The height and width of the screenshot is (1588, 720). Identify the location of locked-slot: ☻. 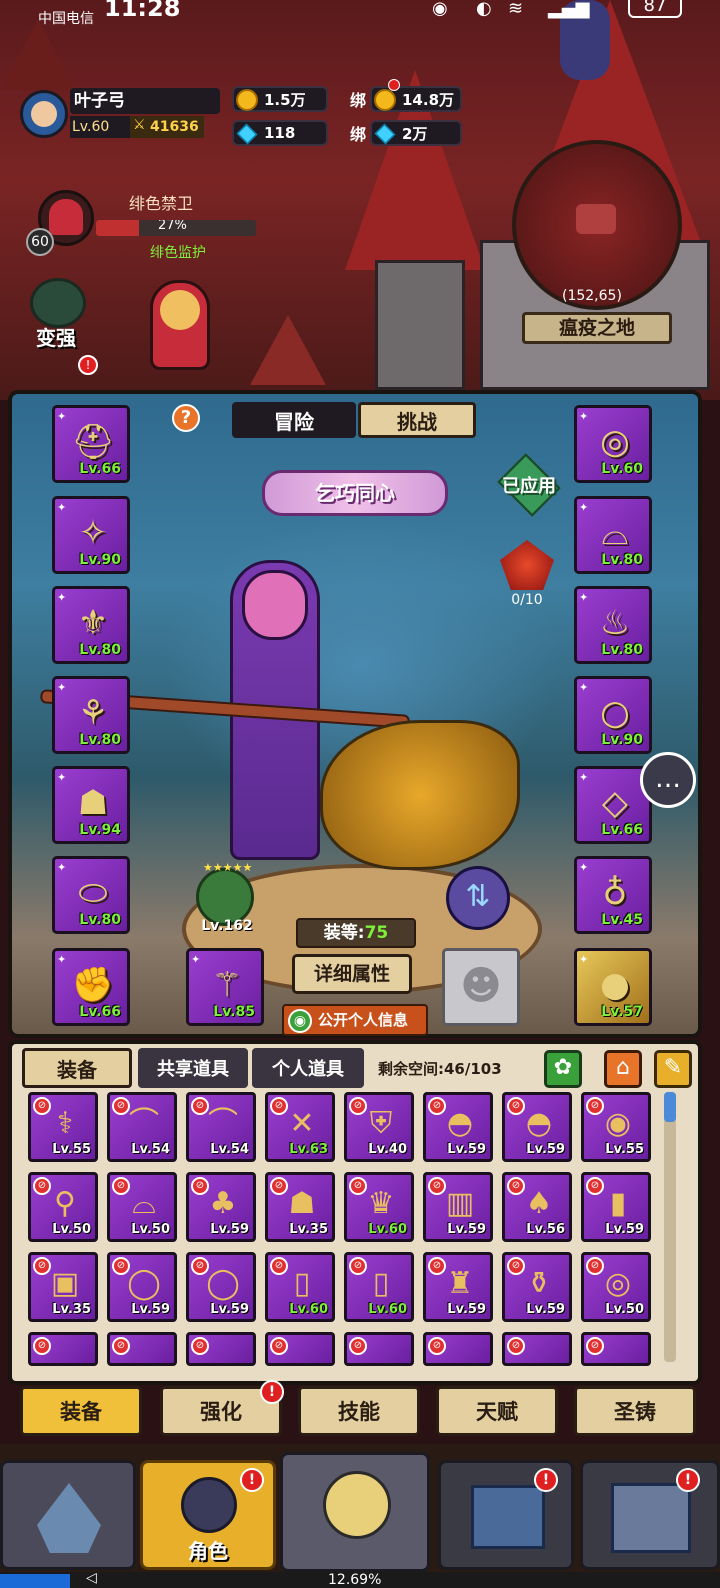
(481, 987).